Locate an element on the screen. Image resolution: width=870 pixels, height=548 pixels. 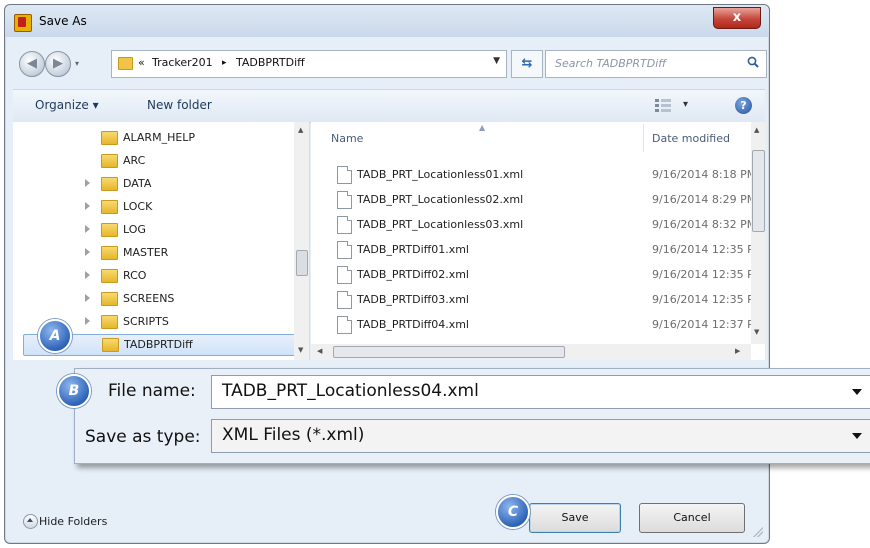
view-dropdown-arrow-icon: ▾ is located at coordinates (685, 104).